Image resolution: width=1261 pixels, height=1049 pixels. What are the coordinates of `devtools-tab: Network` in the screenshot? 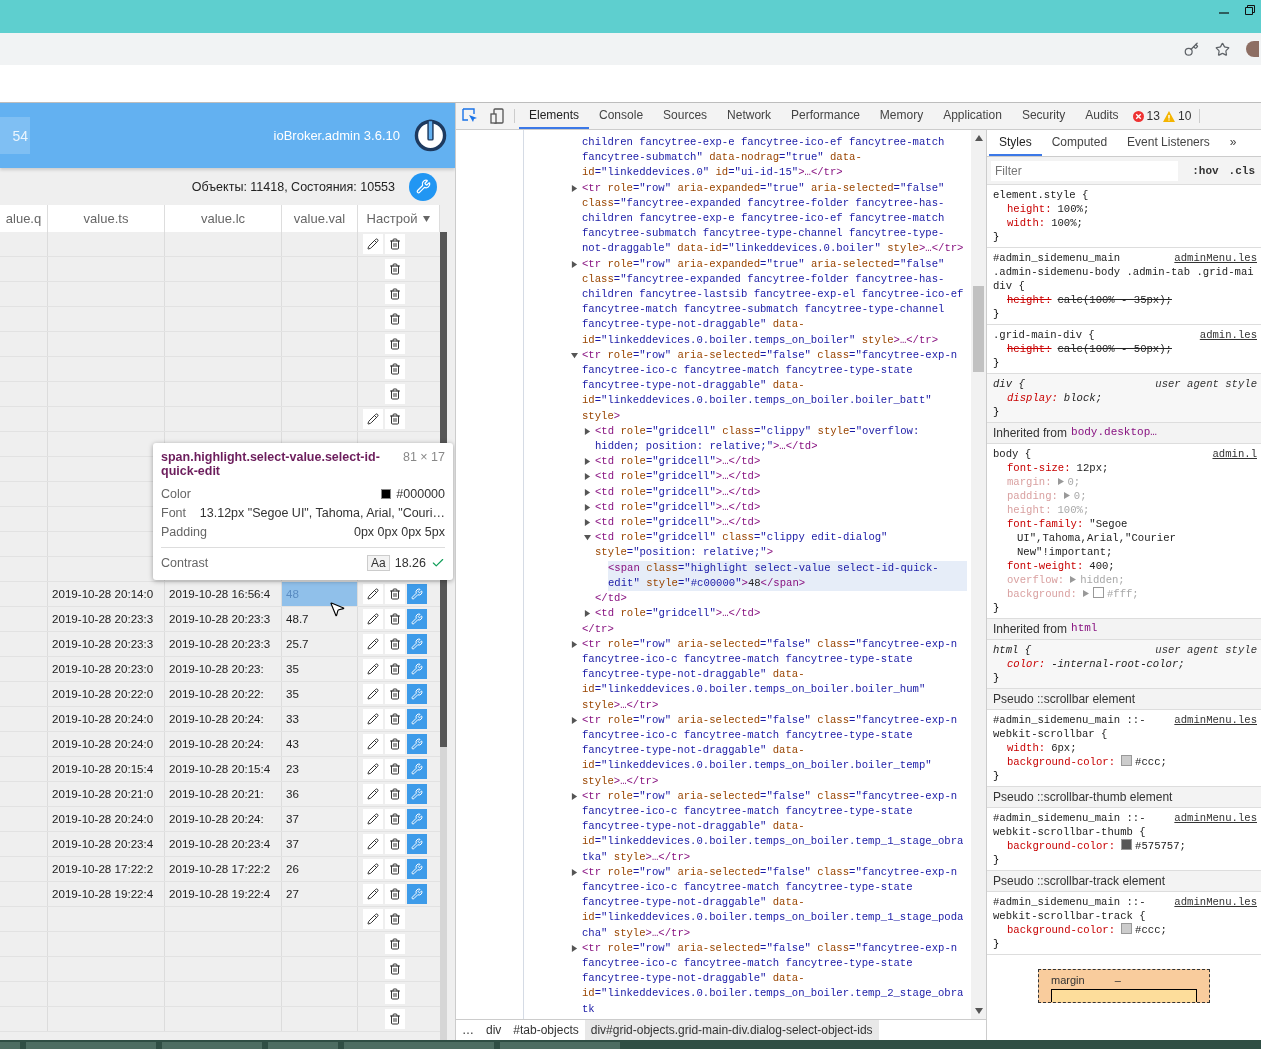 It's located at (749, 116).